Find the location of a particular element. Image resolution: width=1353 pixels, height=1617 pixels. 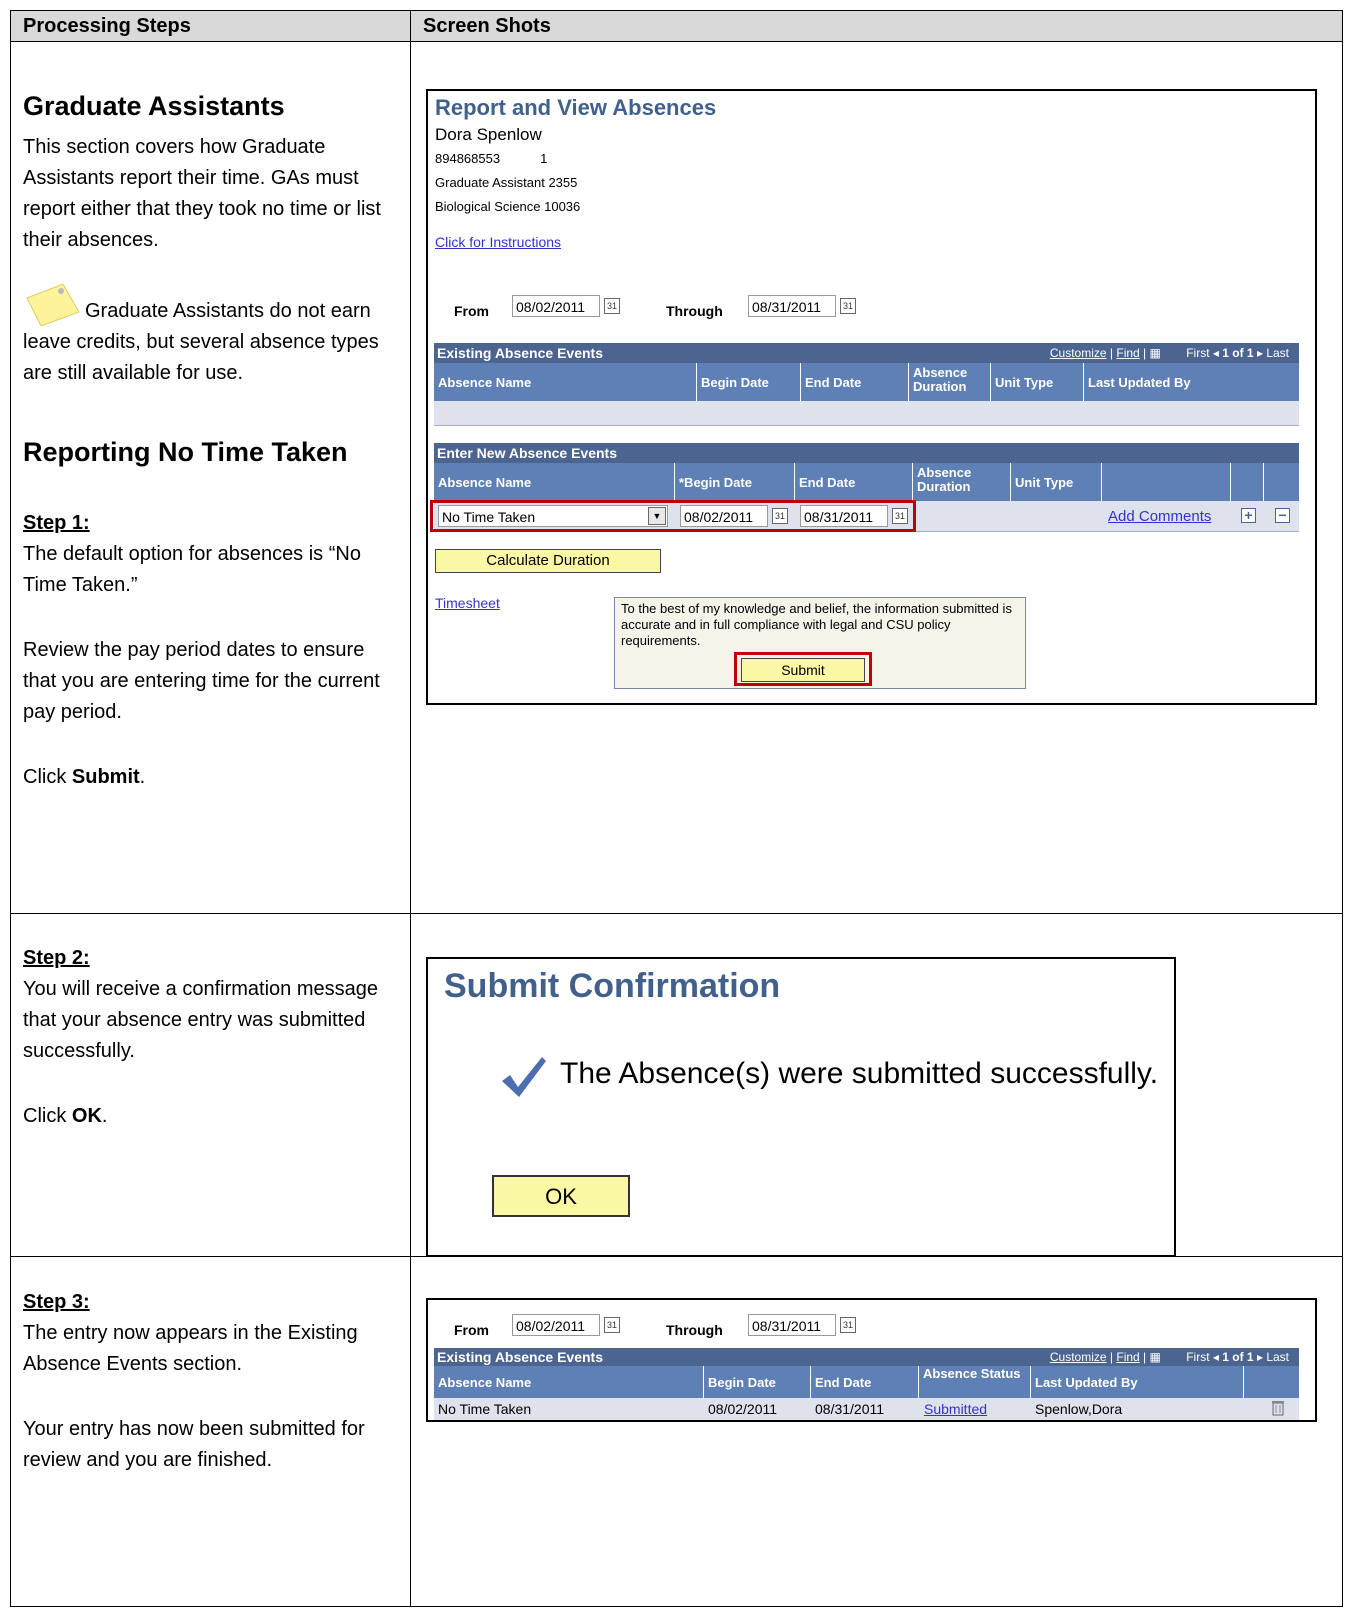

click-ok-text: Click OK. is located at coordinates (65, 1116).